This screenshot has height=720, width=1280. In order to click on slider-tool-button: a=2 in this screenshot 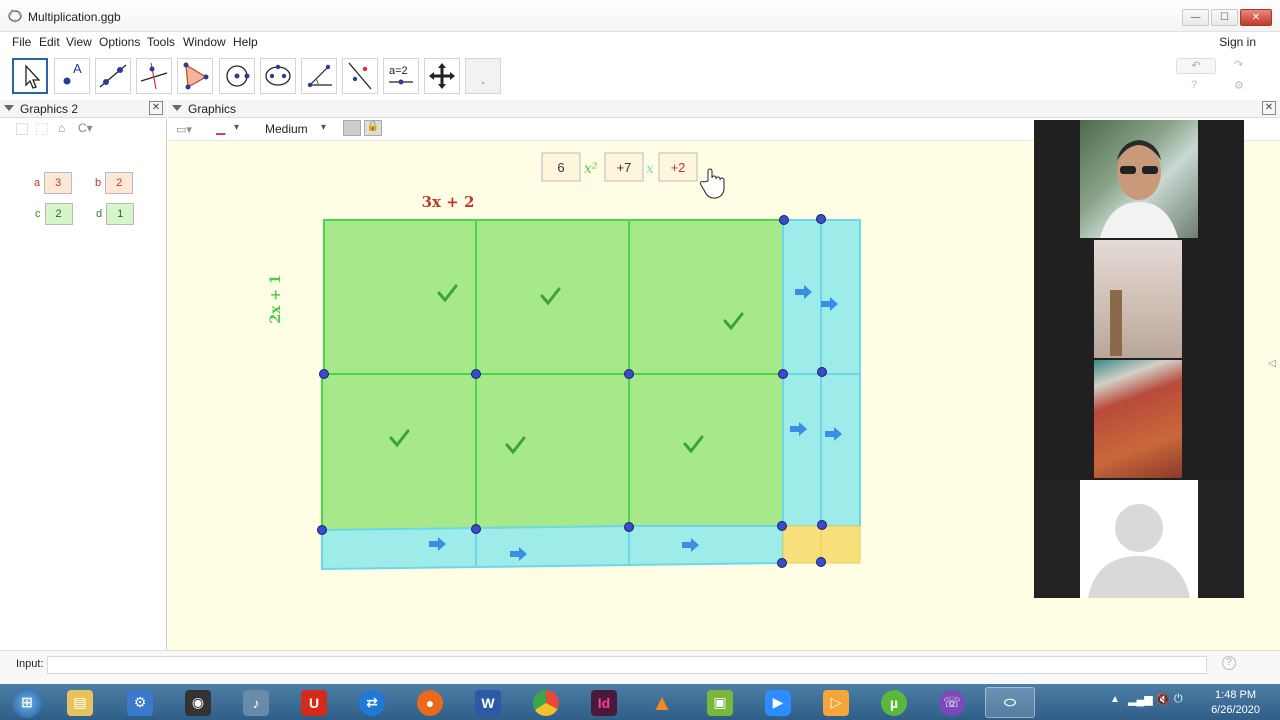, I will do `click(401, 76)`.